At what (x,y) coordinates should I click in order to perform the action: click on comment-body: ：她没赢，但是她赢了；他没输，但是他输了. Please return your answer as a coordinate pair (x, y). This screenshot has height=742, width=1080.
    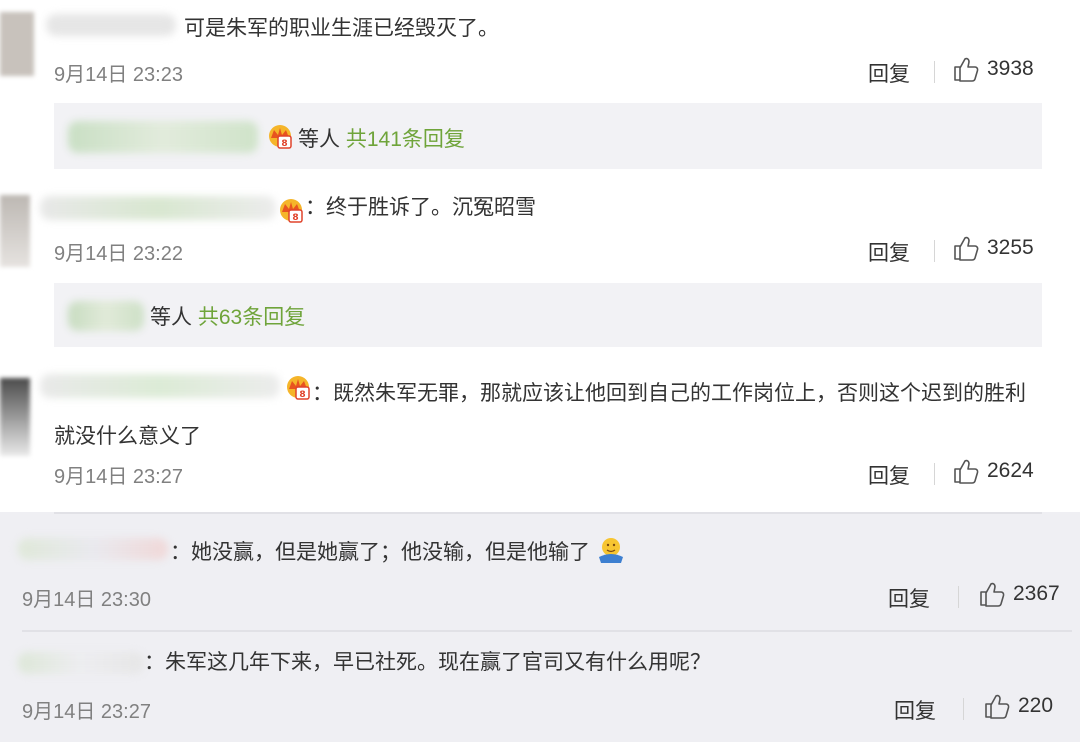
    Looking at the image, I should click on (380, 552).